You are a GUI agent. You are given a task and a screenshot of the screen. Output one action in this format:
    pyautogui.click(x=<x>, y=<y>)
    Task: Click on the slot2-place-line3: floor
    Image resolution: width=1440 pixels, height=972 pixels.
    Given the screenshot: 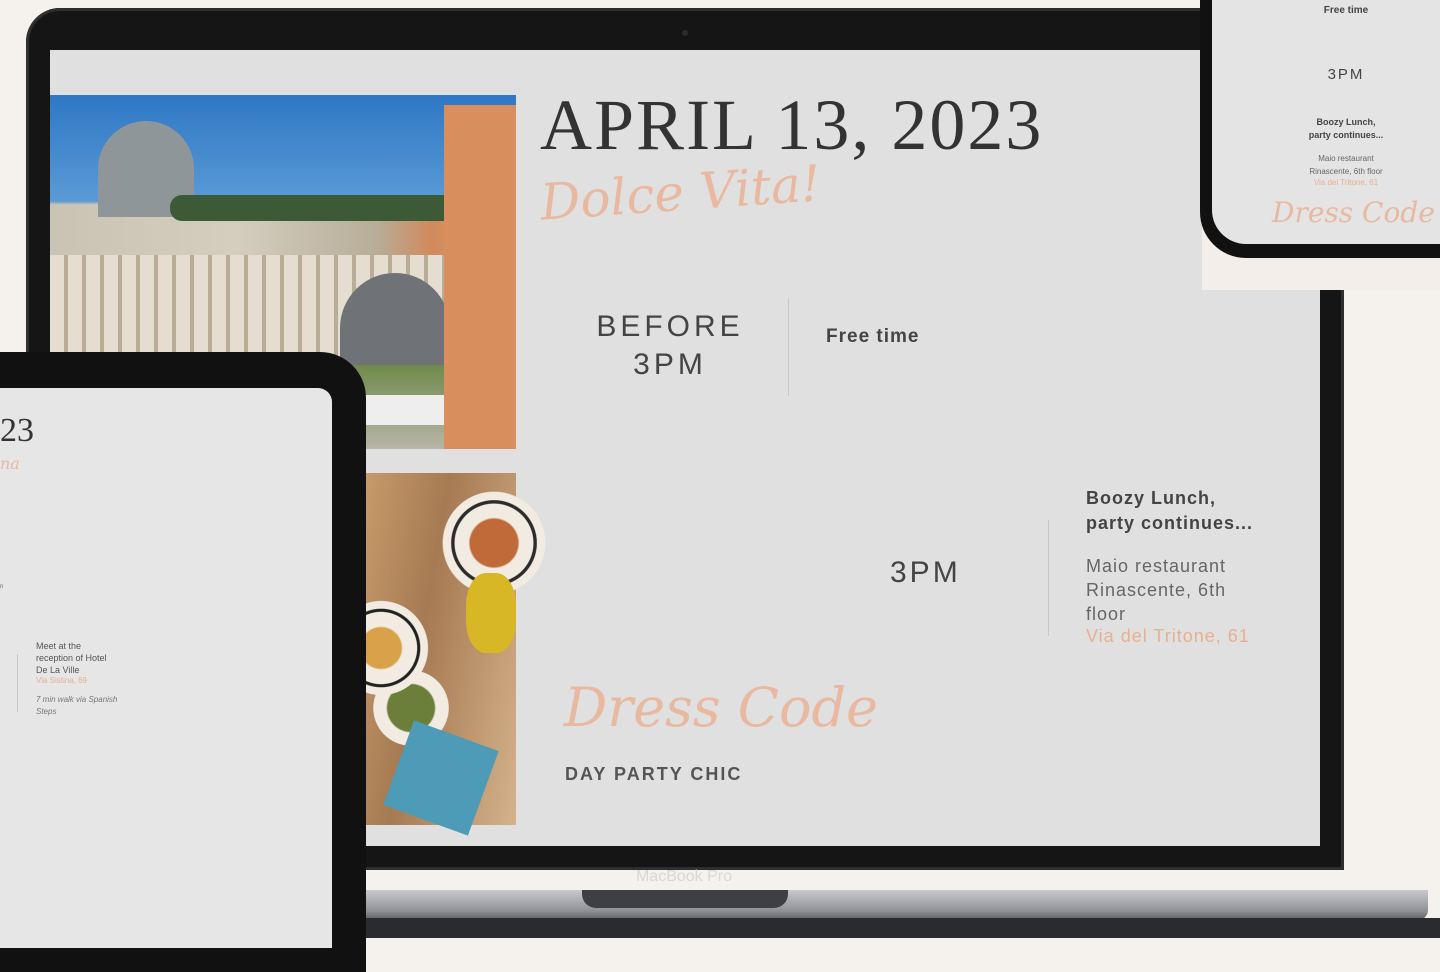 What is the action you would take?
    pyautogui.click(x=1106, y=614)
    